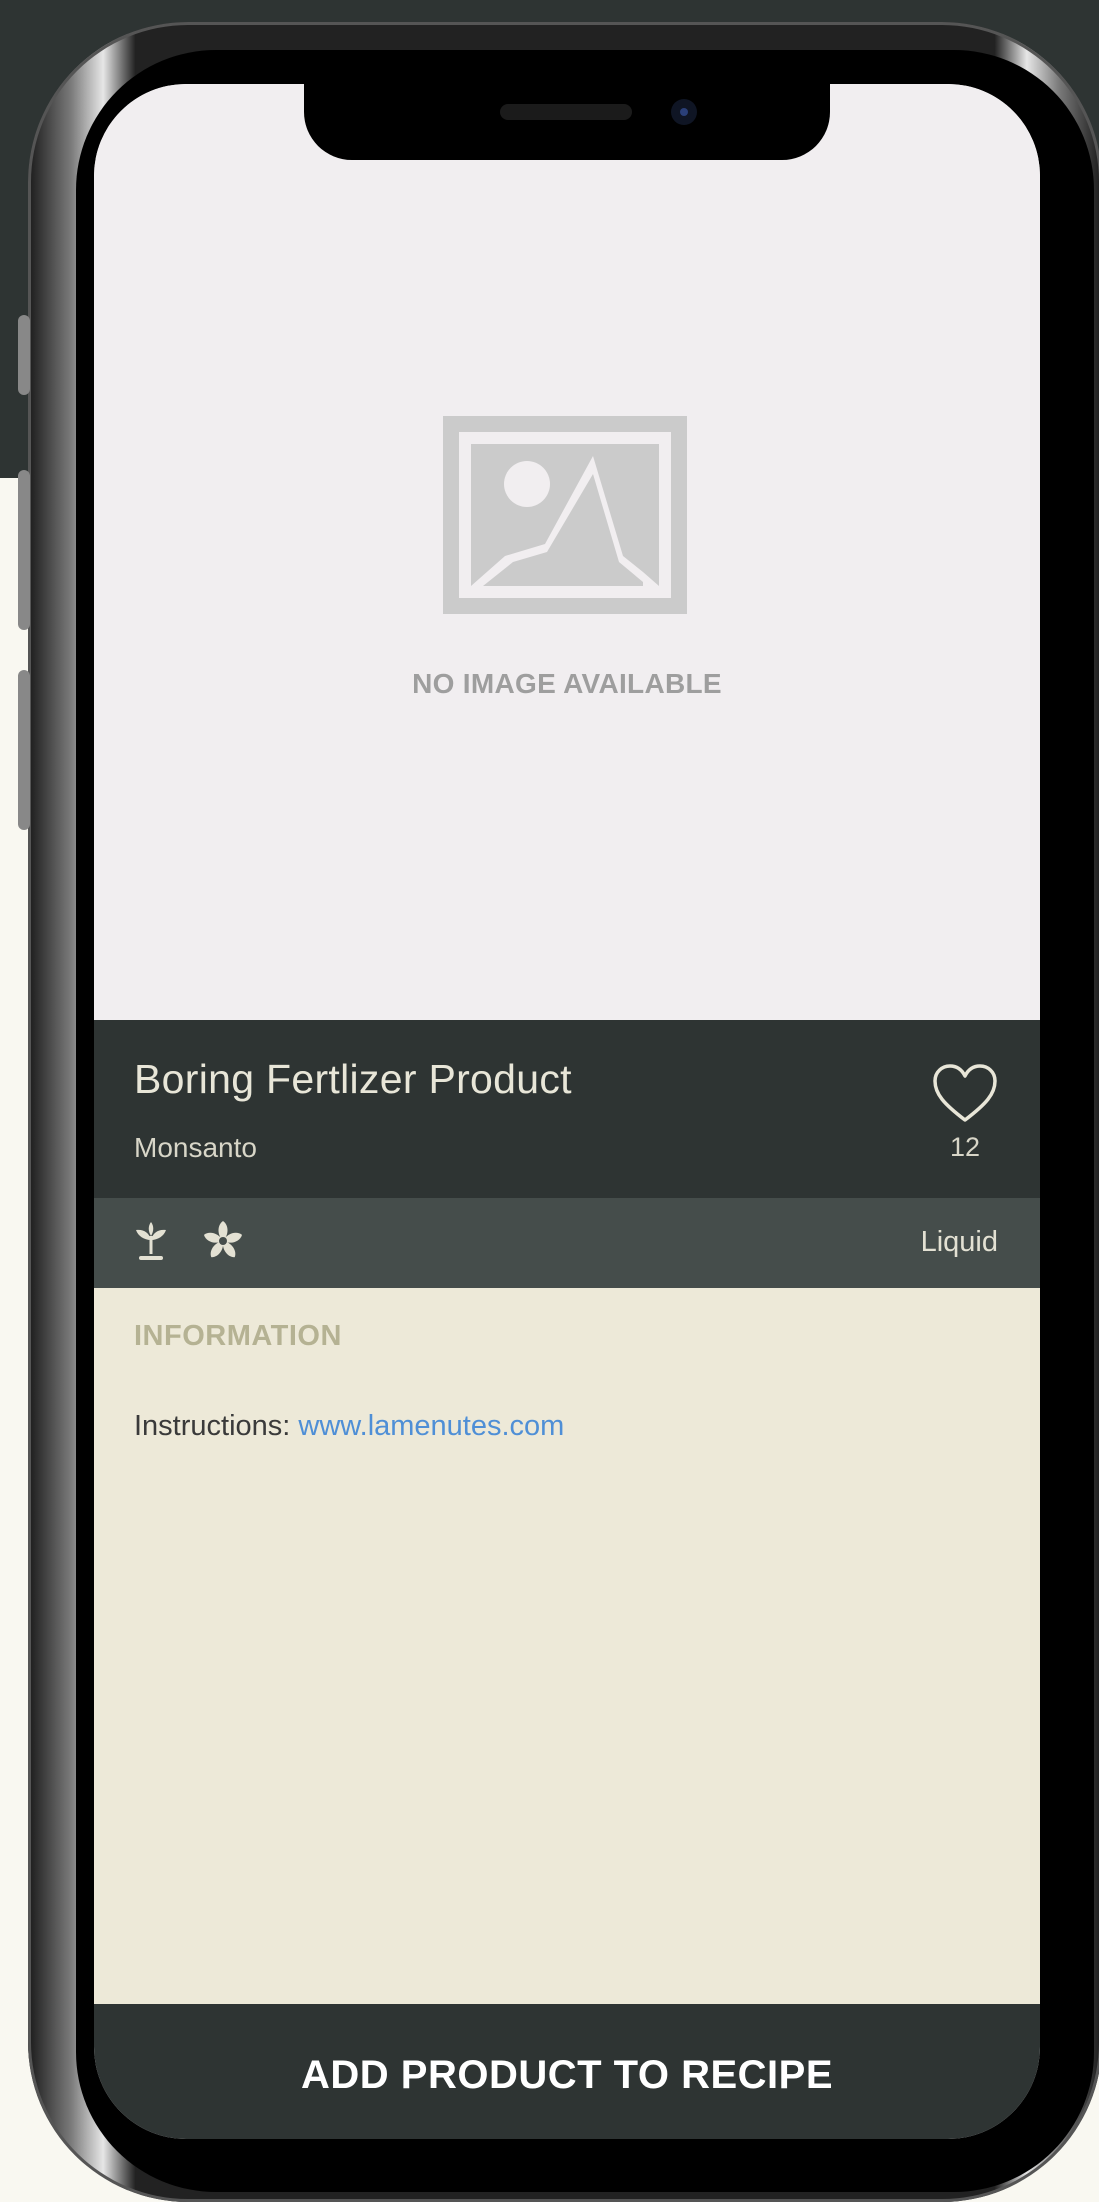 The height and width of the screenshot is (2202, 1099). I want to click on phone-volume-up-button, so click(24, 550).